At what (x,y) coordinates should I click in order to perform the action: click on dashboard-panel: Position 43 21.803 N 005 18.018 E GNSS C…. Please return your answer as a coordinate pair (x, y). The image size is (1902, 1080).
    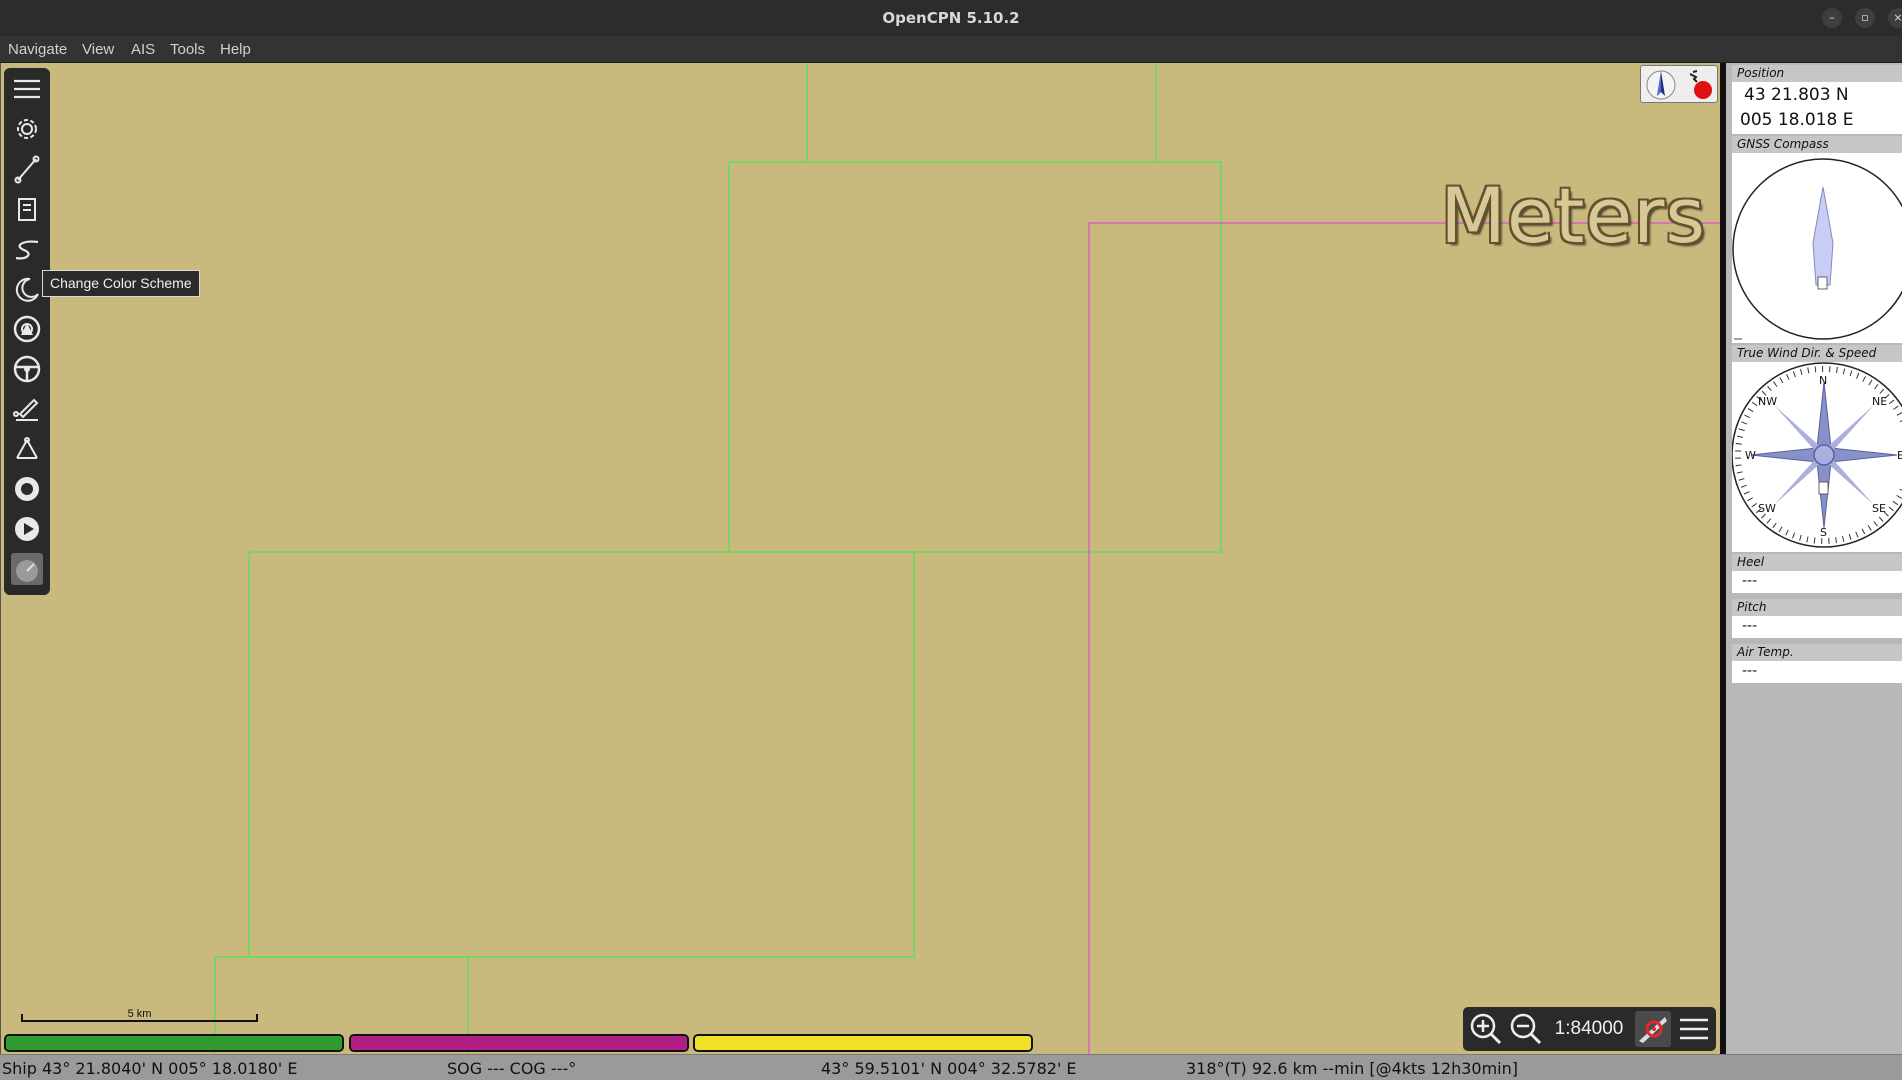
    Looking at the image, I should click on (1811, 558).